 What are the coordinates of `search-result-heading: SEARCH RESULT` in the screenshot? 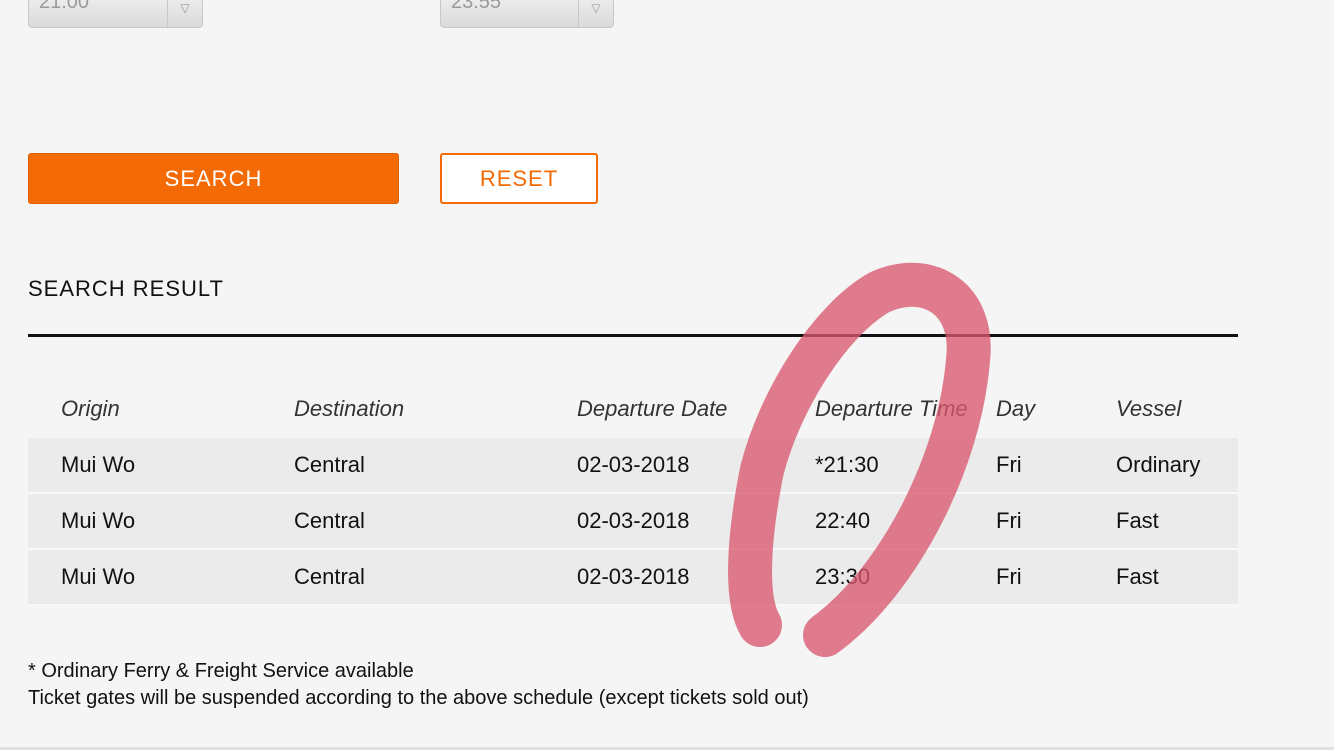 It's located at (126, 288).